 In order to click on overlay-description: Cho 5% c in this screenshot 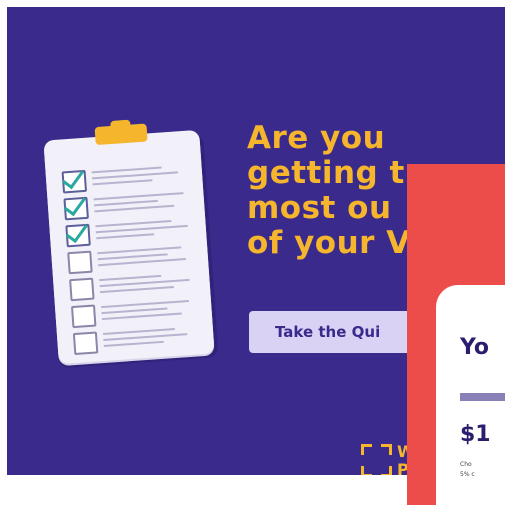, I will do `click(482, 470)`.